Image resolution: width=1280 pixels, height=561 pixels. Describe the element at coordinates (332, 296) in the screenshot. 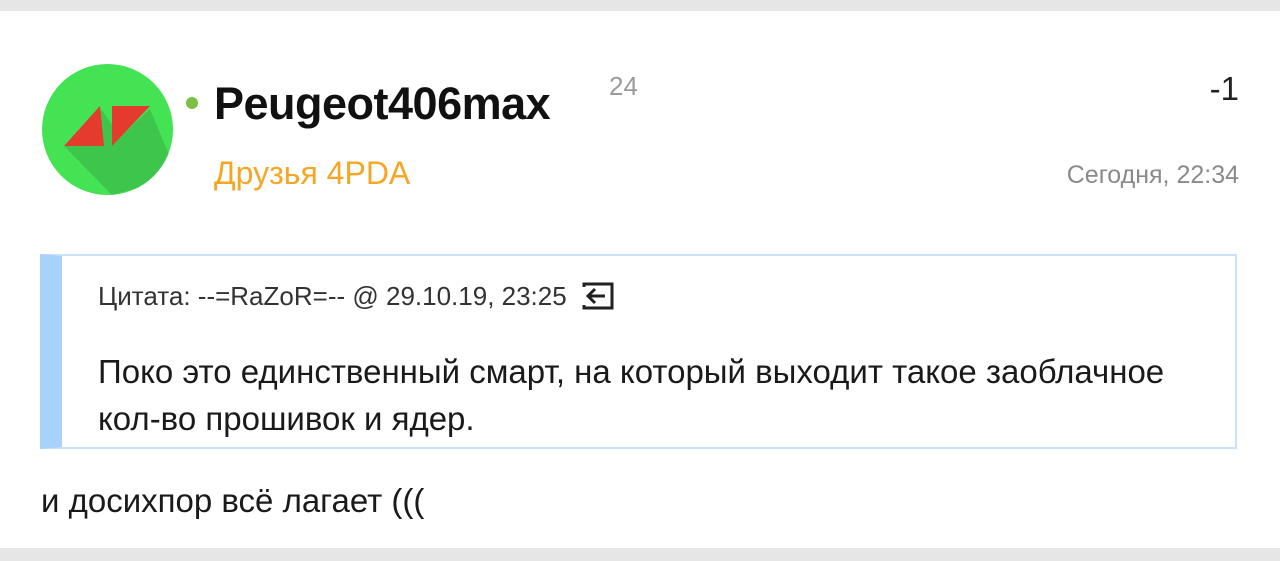

I see `quote-header-text: Цитата: --=RaZoR=-- @ 29.10.19, 23:25` at that location.